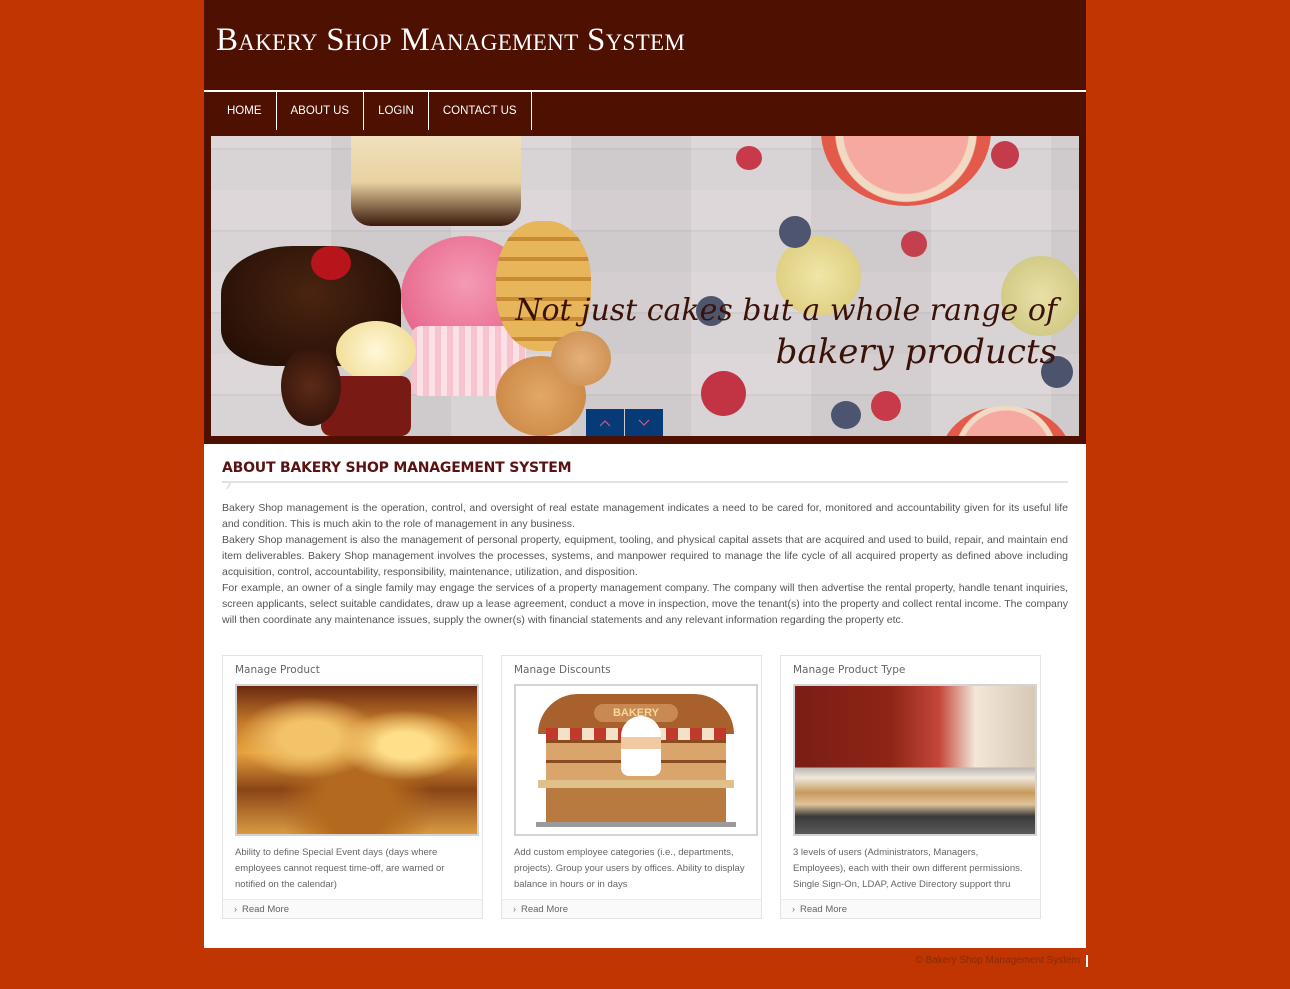 The image size is (1290, 989). Describe the element at coordinates (562, 670) in the screenshot. I see `card-title: Manage Discounts` at that location.